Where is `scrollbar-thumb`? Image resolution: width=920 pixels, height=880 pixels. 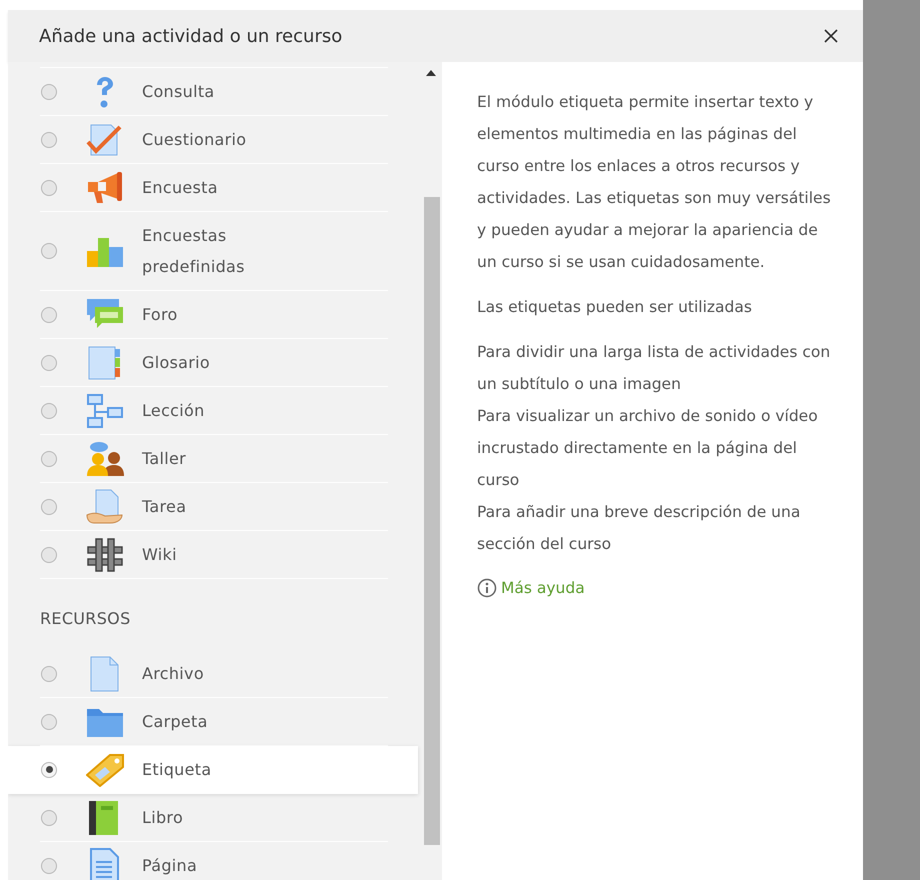
scrollbar-thumb is located at coordinates (432, 521).